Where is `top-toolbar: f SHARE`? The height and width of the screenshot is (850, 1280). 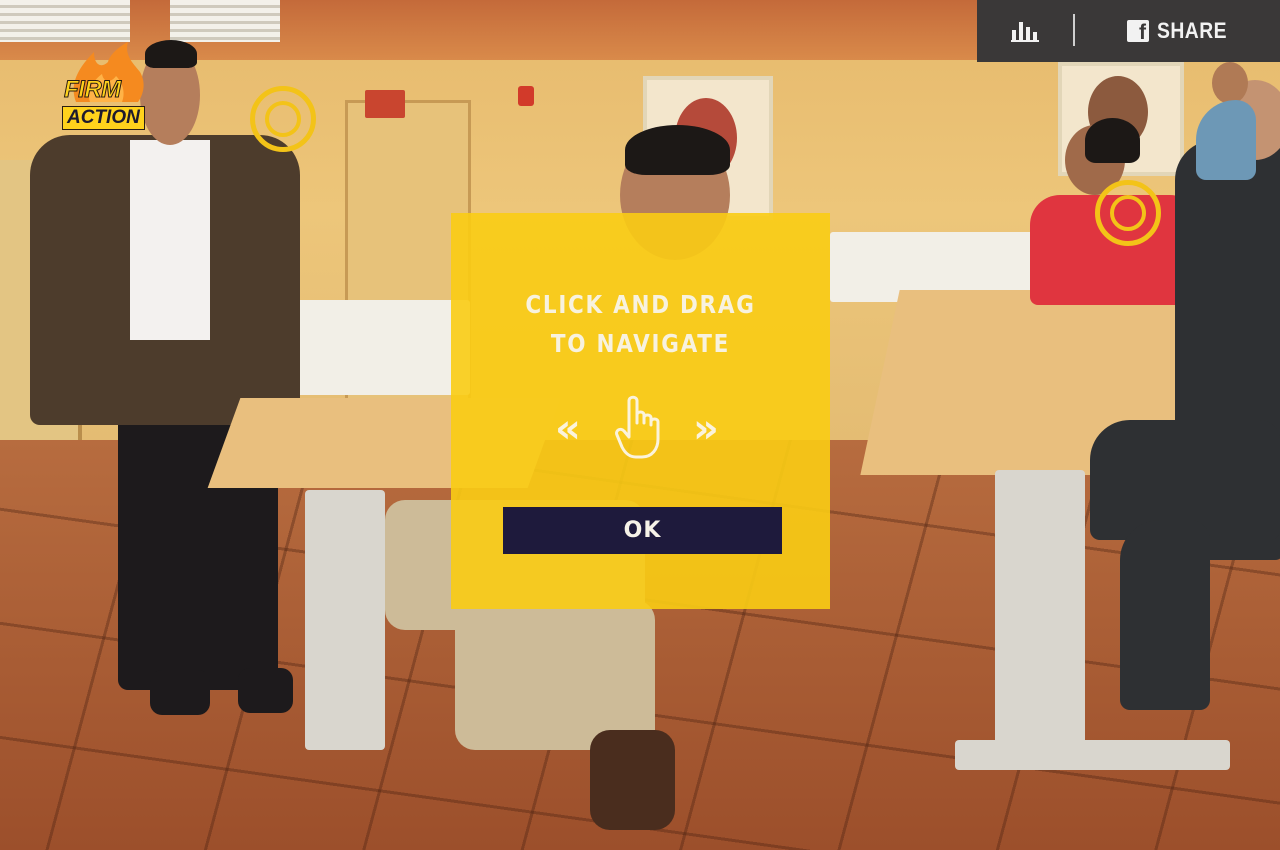
top-toolbar: f SHARE is located at coordinates (1128, 31).